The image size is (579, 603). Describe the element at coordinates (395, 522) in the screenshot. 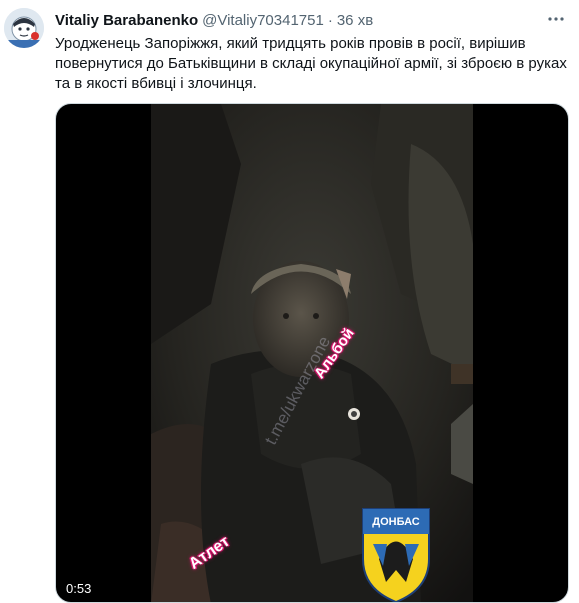

I see `emblem-text: ДОНБАС` at that location.